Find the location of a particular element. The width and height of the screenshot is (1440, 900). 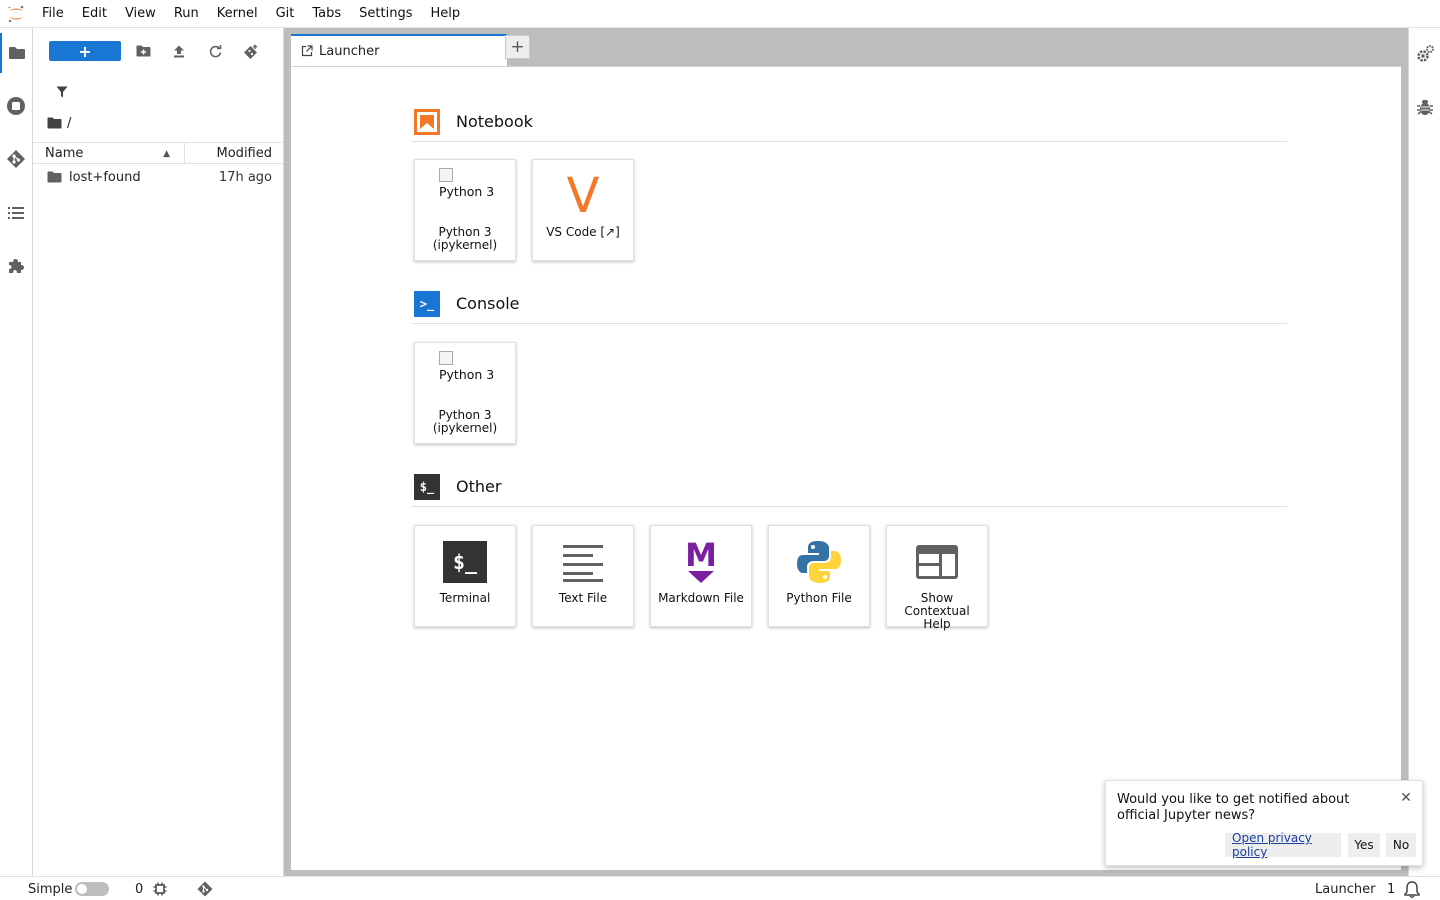

kernel-count: 0 is located at coordinates (139, 889).